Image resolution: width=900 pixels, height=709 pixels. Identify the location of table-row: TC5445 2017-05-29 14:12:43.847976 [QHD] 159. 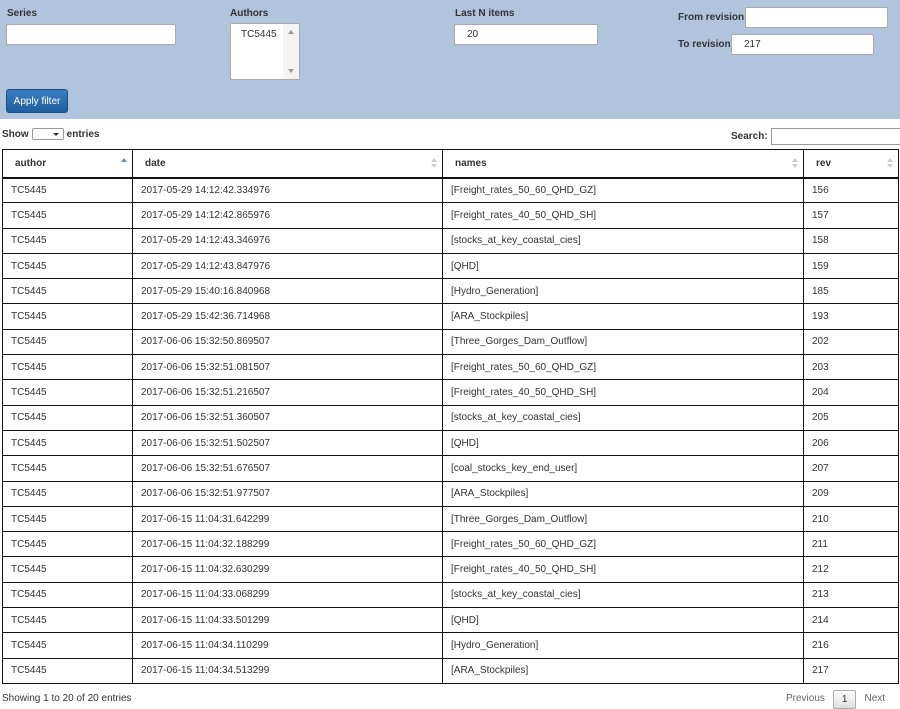
(450, 266).